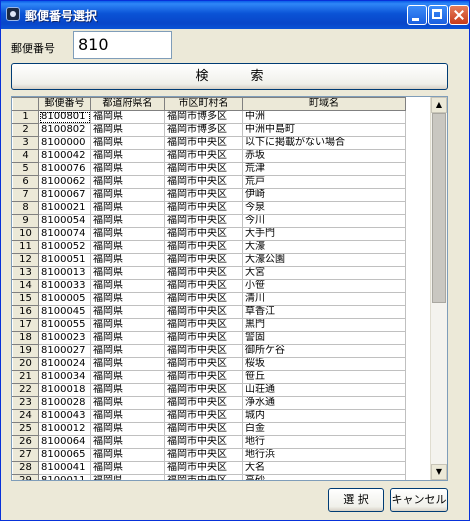  I want to click on table-row: 5 8100076 福岡県 福岡市中央区 荒津, so click(209, 169).